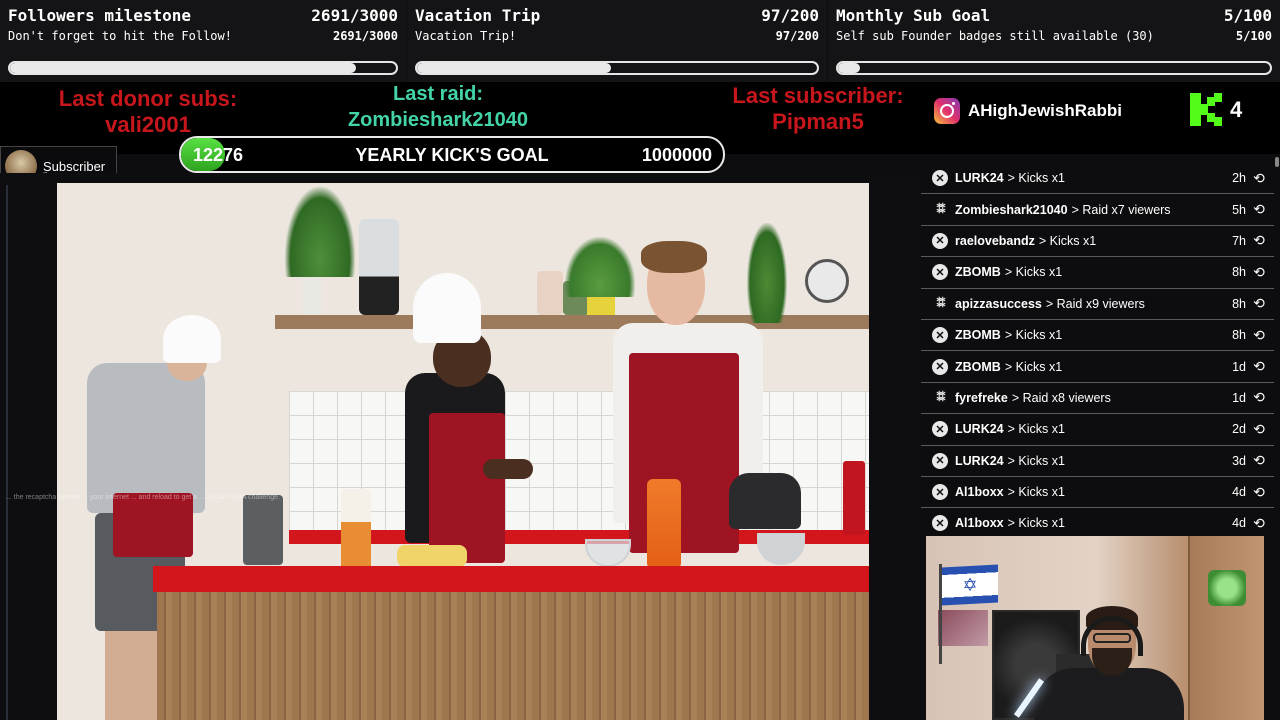 The height and width of the screenshot is (720, 1280). Describe the element at coordinates (1277, 162) in the screenshot. I see `events-scrollbar-thumb` at that location.